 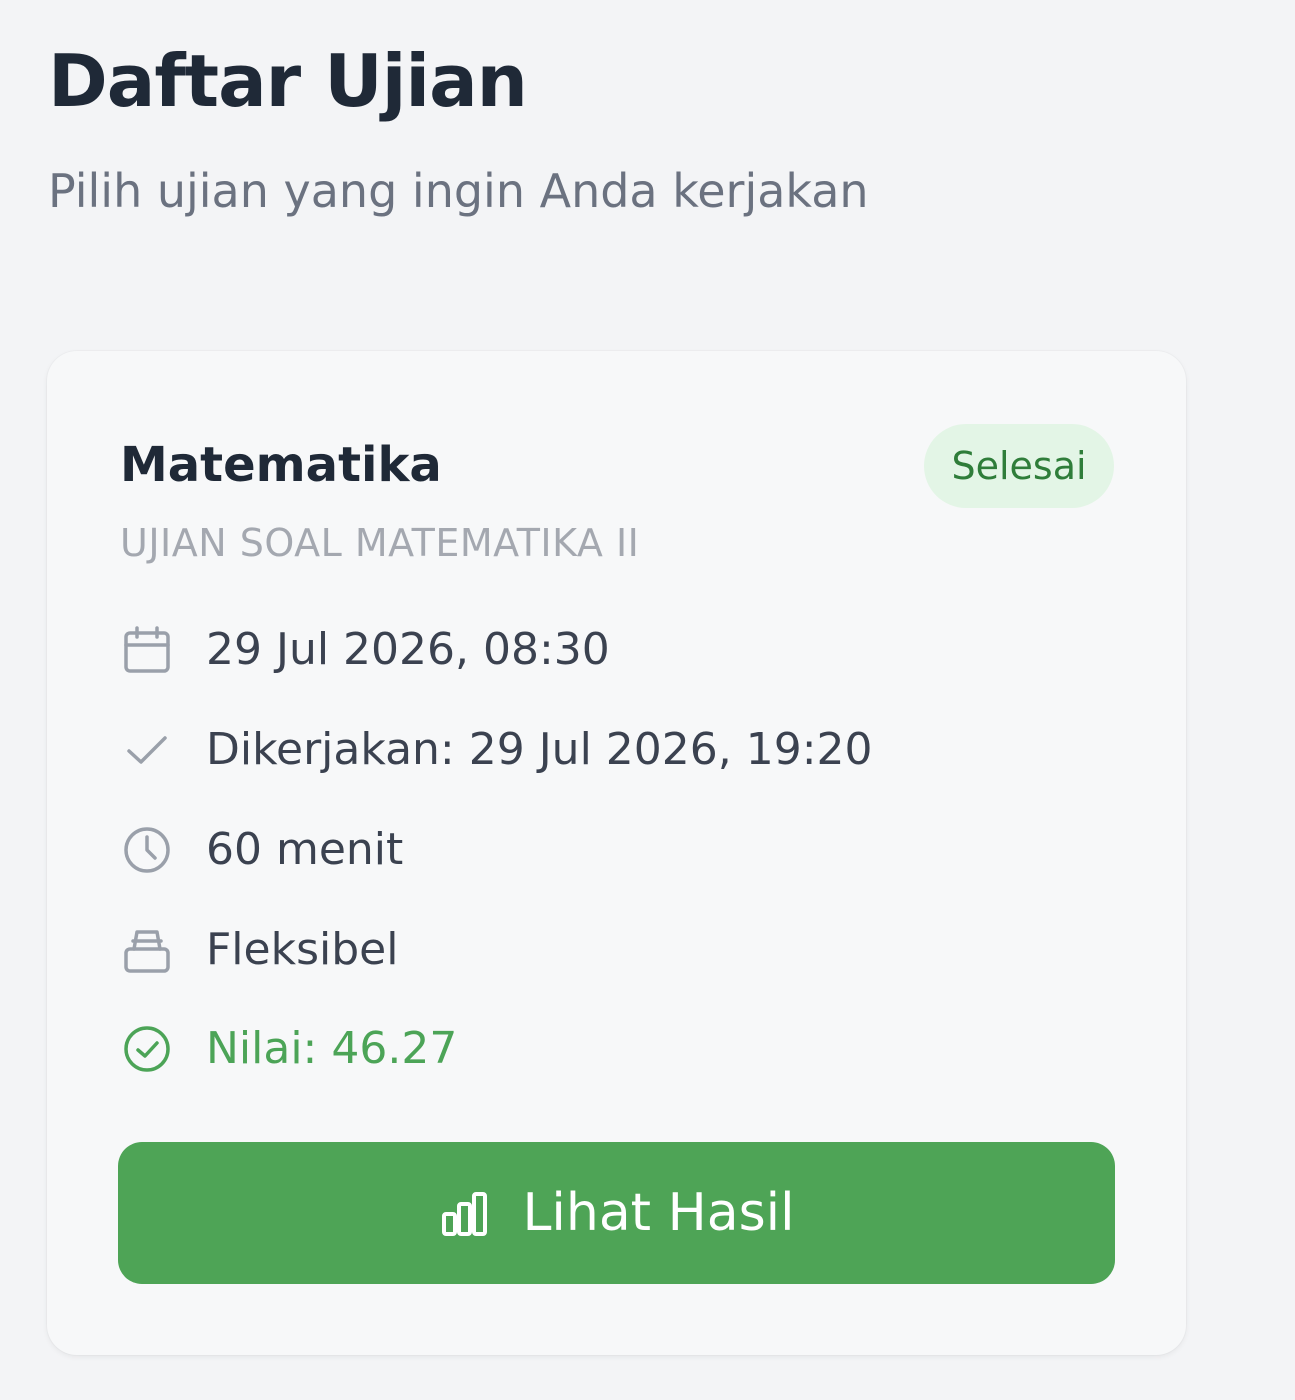 I want to click on completed-row: Dikerjakan: 29 Jul 2026, 19:20, so click(x=496, y=750).